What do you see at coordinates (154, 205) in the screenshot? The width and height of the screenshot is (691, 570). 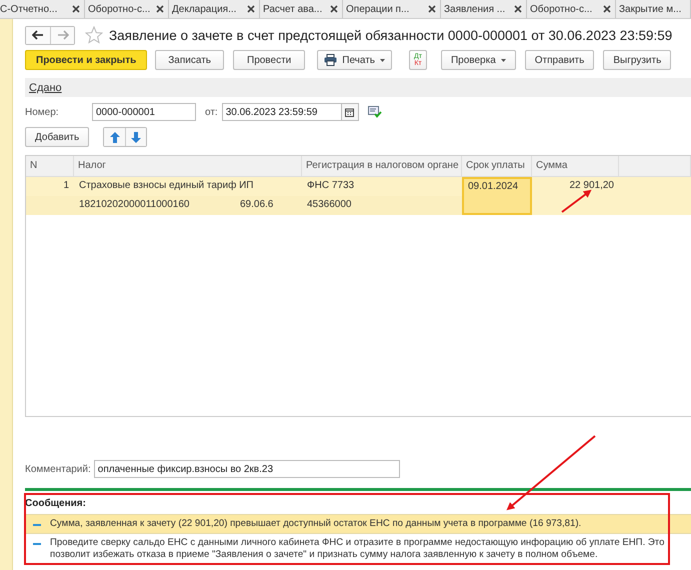 I see `table-cell: 18210202000011000160` at bounding box center [154, 205].